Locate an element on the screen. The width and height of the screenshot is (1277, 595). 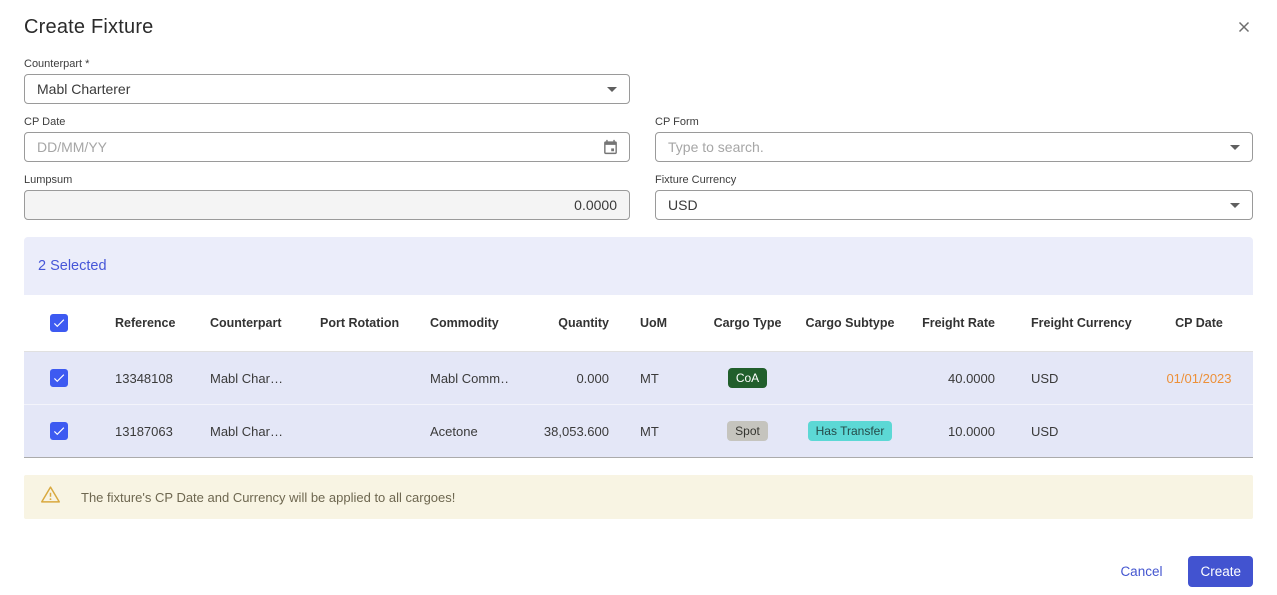
cp-date-input is located at coordinates (327, 147).